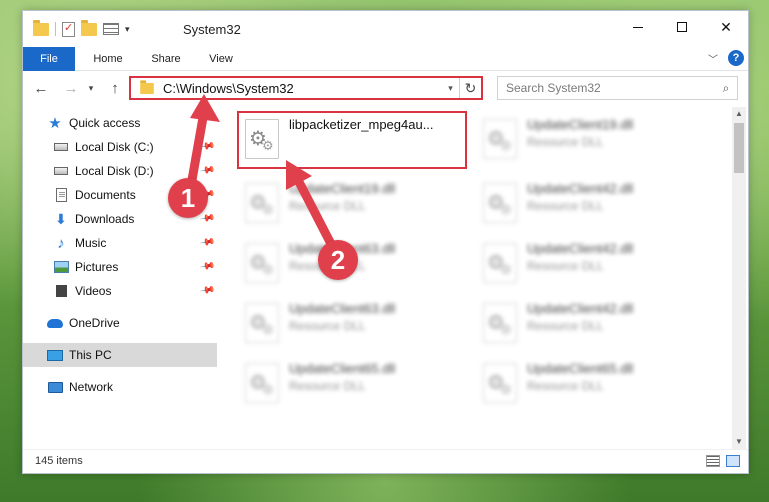  I want to click on folder-icon, so click(41, 27).